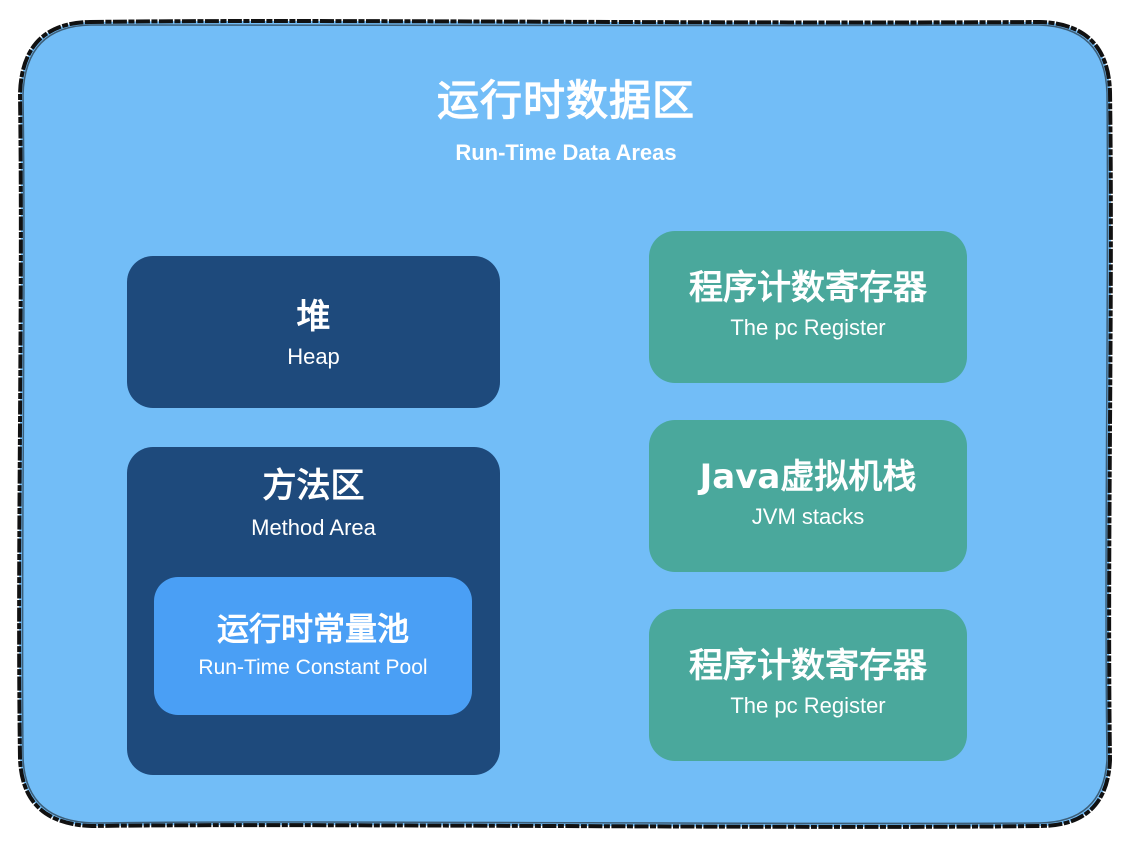  I want to click on method-area-title-en: Method Area, so click(313, 527).